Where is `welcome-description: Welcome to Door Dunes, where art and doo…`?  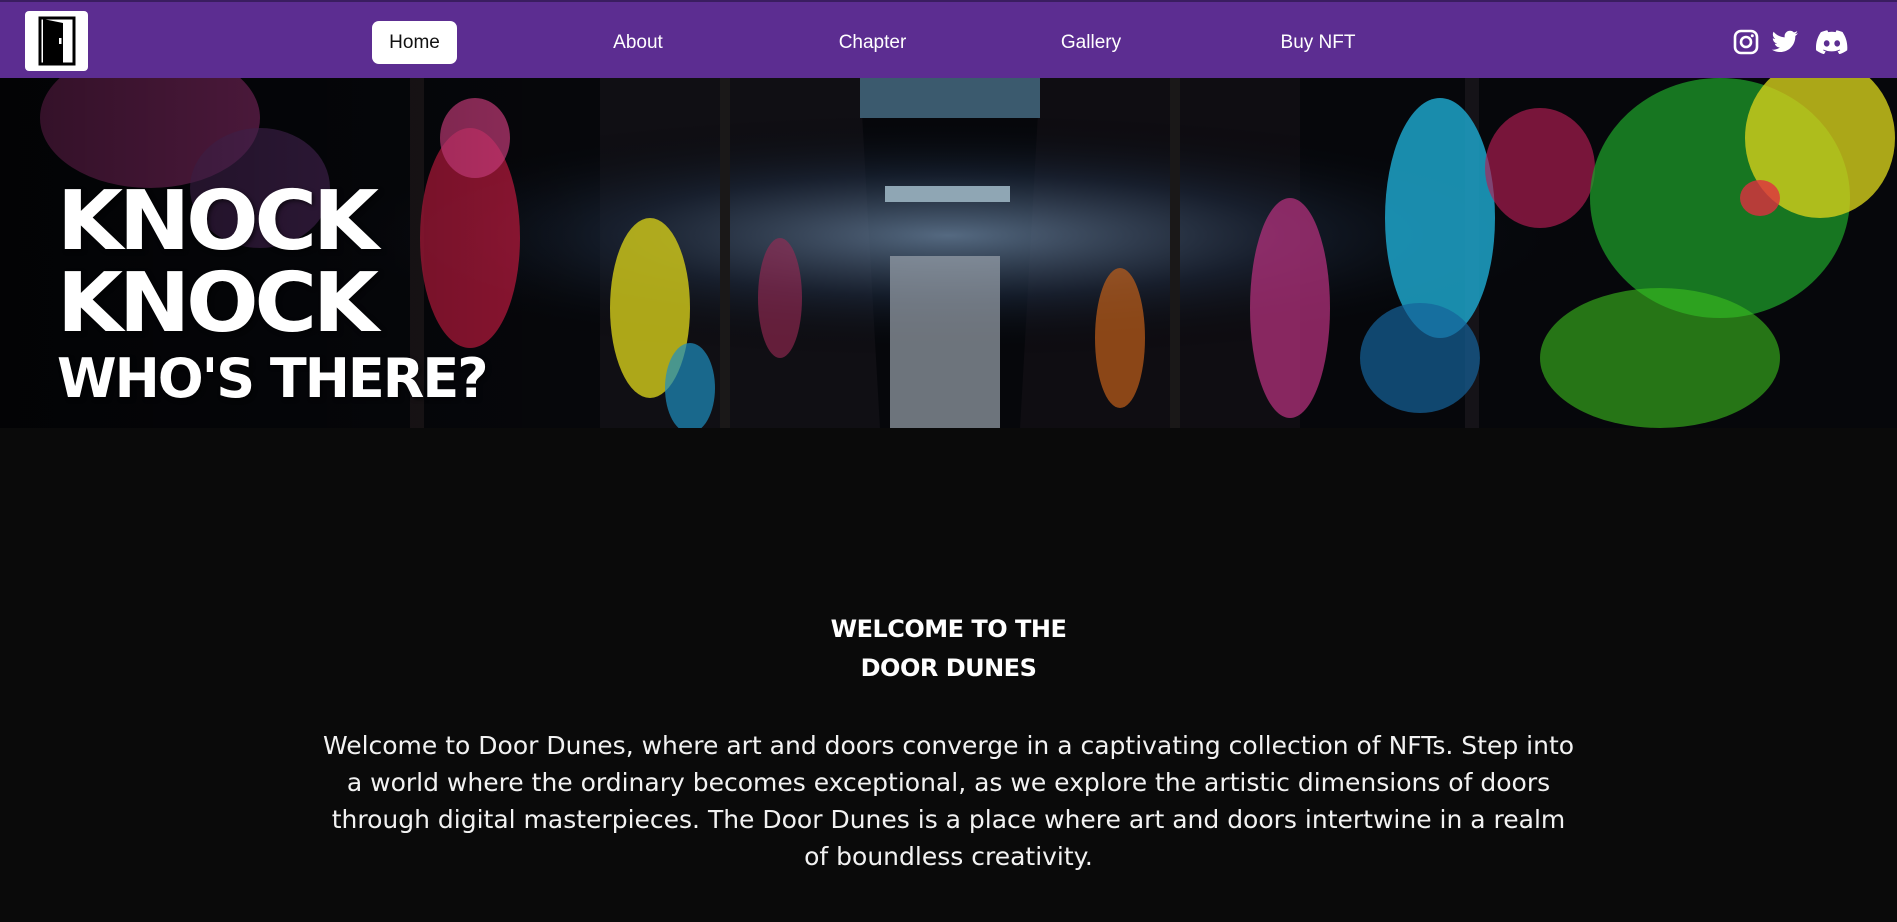 welcome-description: Welcome to Door Dunes, where art and doo… is located at coordinates (948, 801).